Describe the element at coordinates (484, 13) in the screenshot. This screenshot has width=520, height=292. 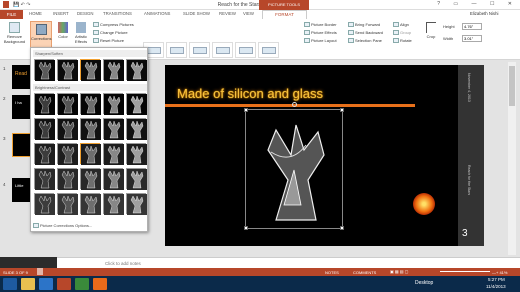
I see `user-name: Elizabeth Nishi` at that location.